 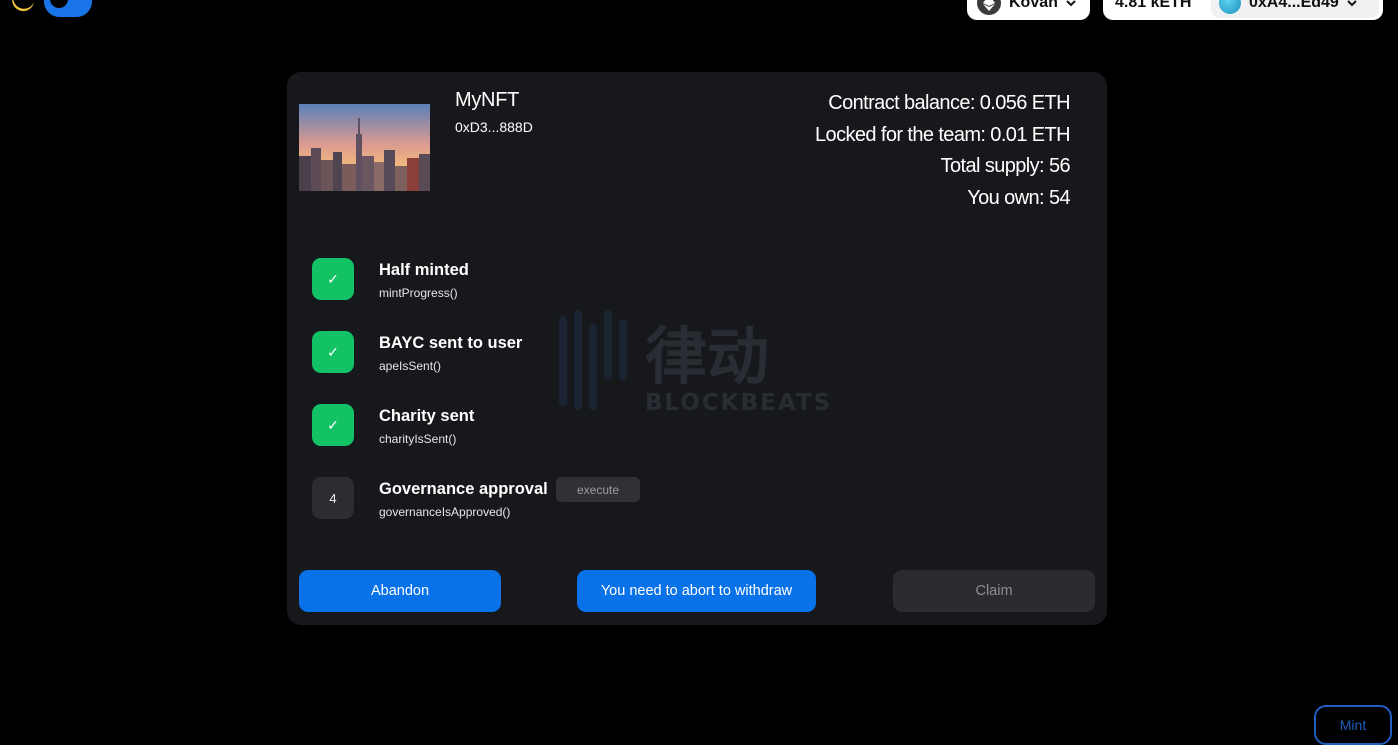 What do you see at coordinates (445, 512) in the screenshot?
I see `step-function: governanceIsApproved()` at bounding box center [445, 512].